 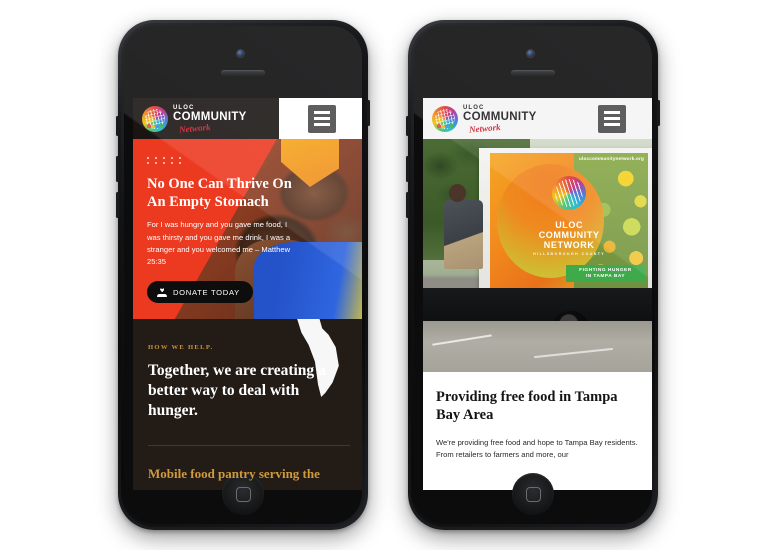 I want to click on billboard-line-network: NETWORK, so click(x=569, y=244).